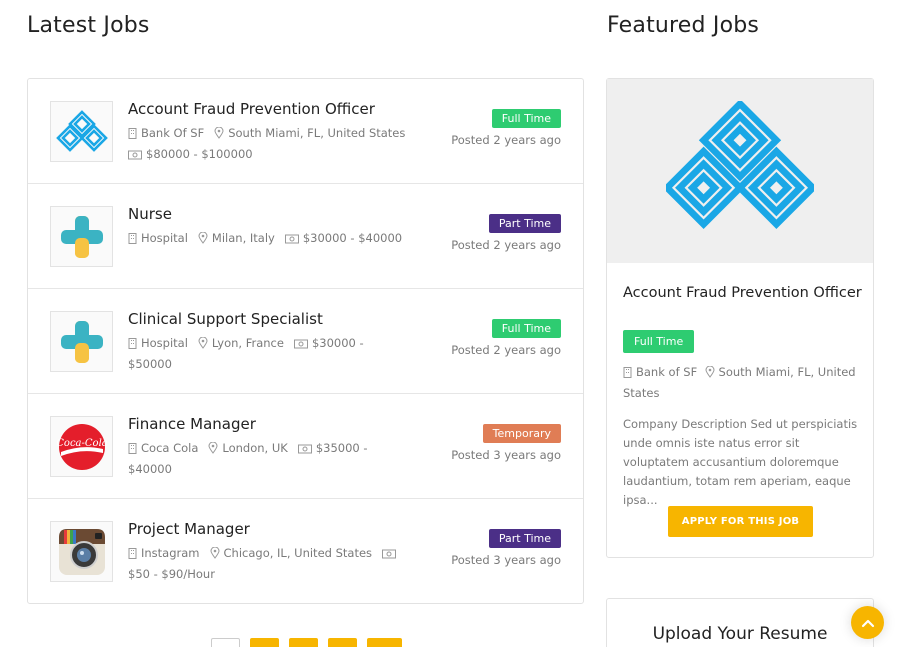 The height and width of the screenshot is (647, 906). I want to click on job-location: London, UK, so click(255, 448).